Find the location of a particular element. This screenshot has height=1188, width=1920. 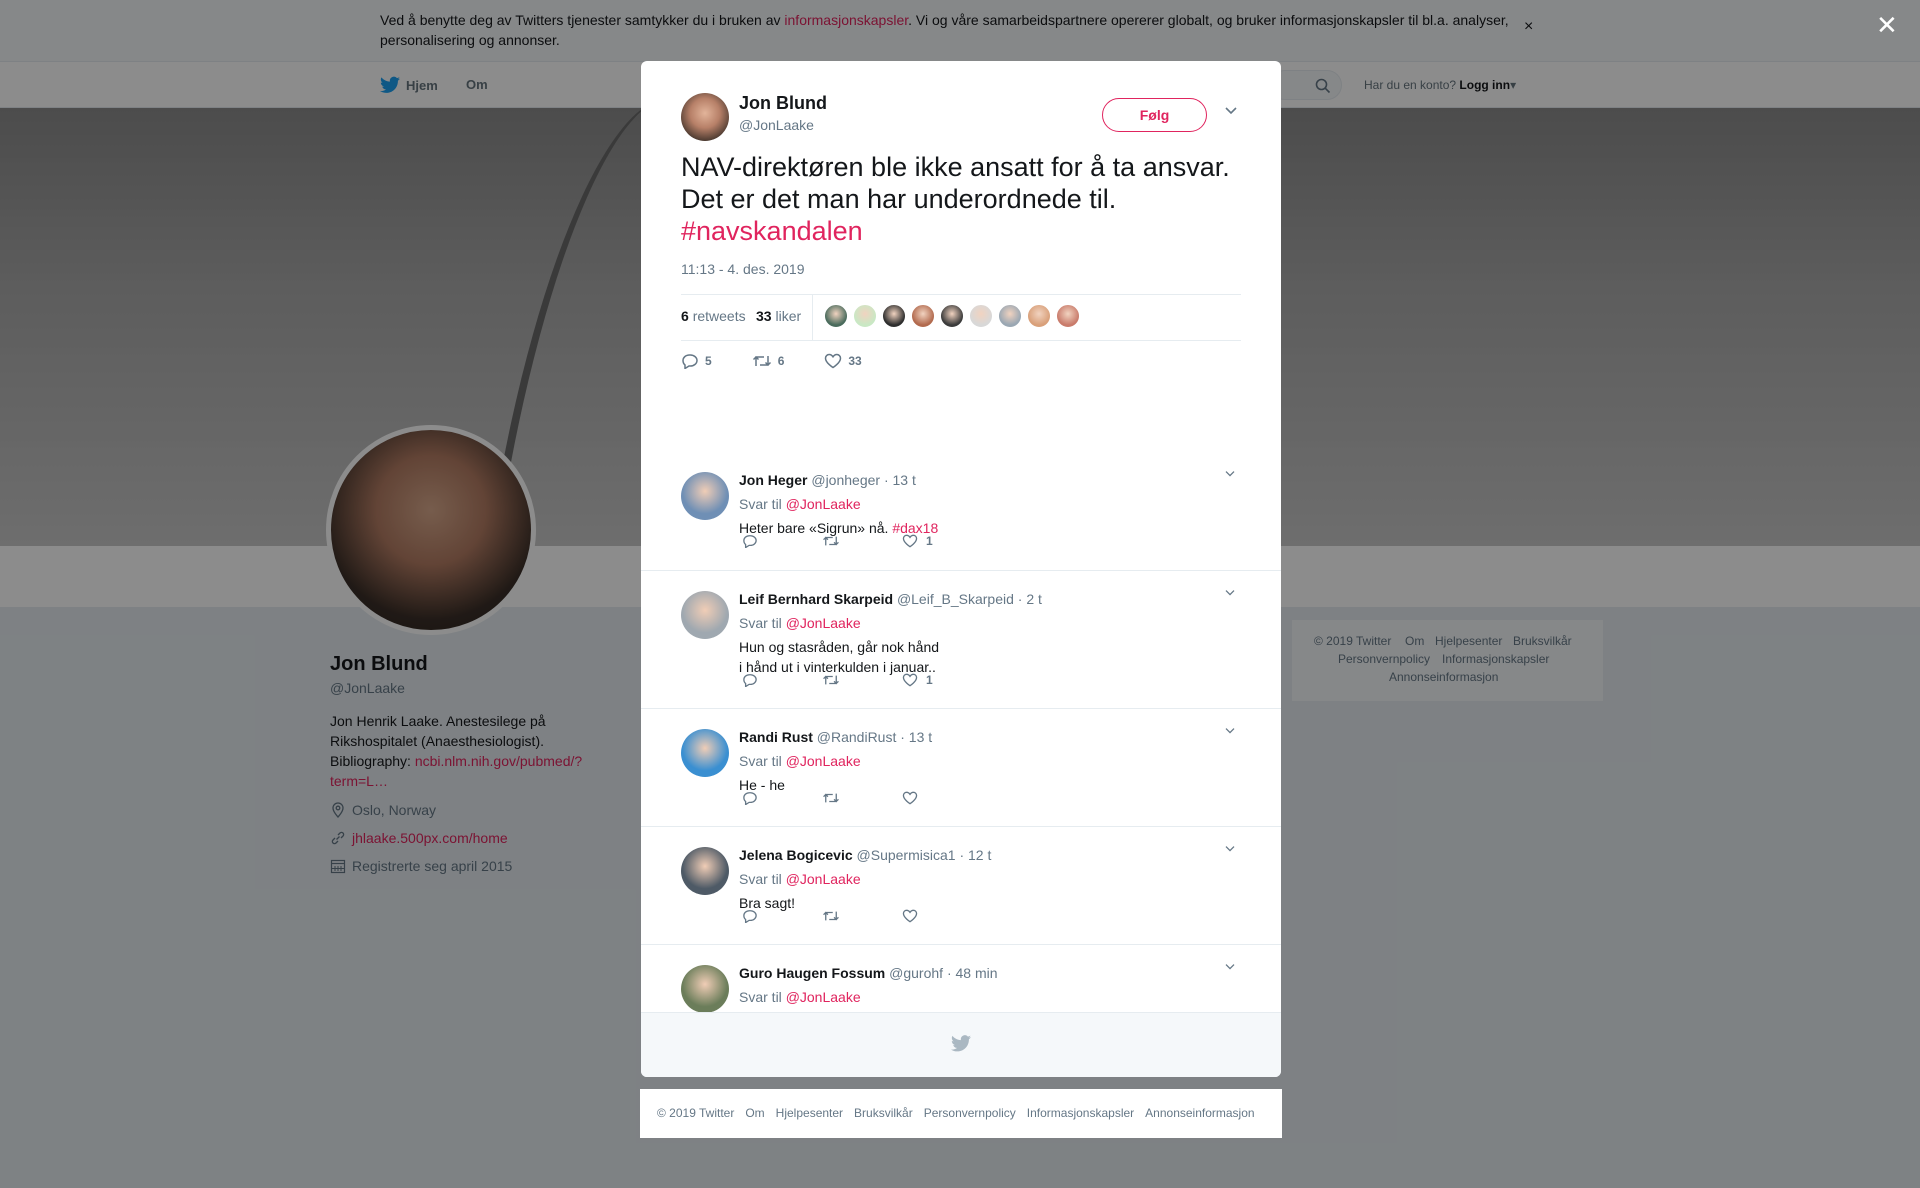

reply-author-name: Leif Bernhard Skarpeid is located at coordinates (816, 599).